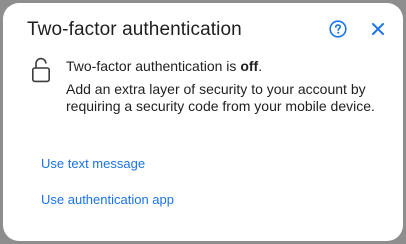 The height and width of the screenshot is (244, 406). What do you see at coordinates (249, 66) in the screenshot?
I see `status-value: off` at bounding box center [249, 66].